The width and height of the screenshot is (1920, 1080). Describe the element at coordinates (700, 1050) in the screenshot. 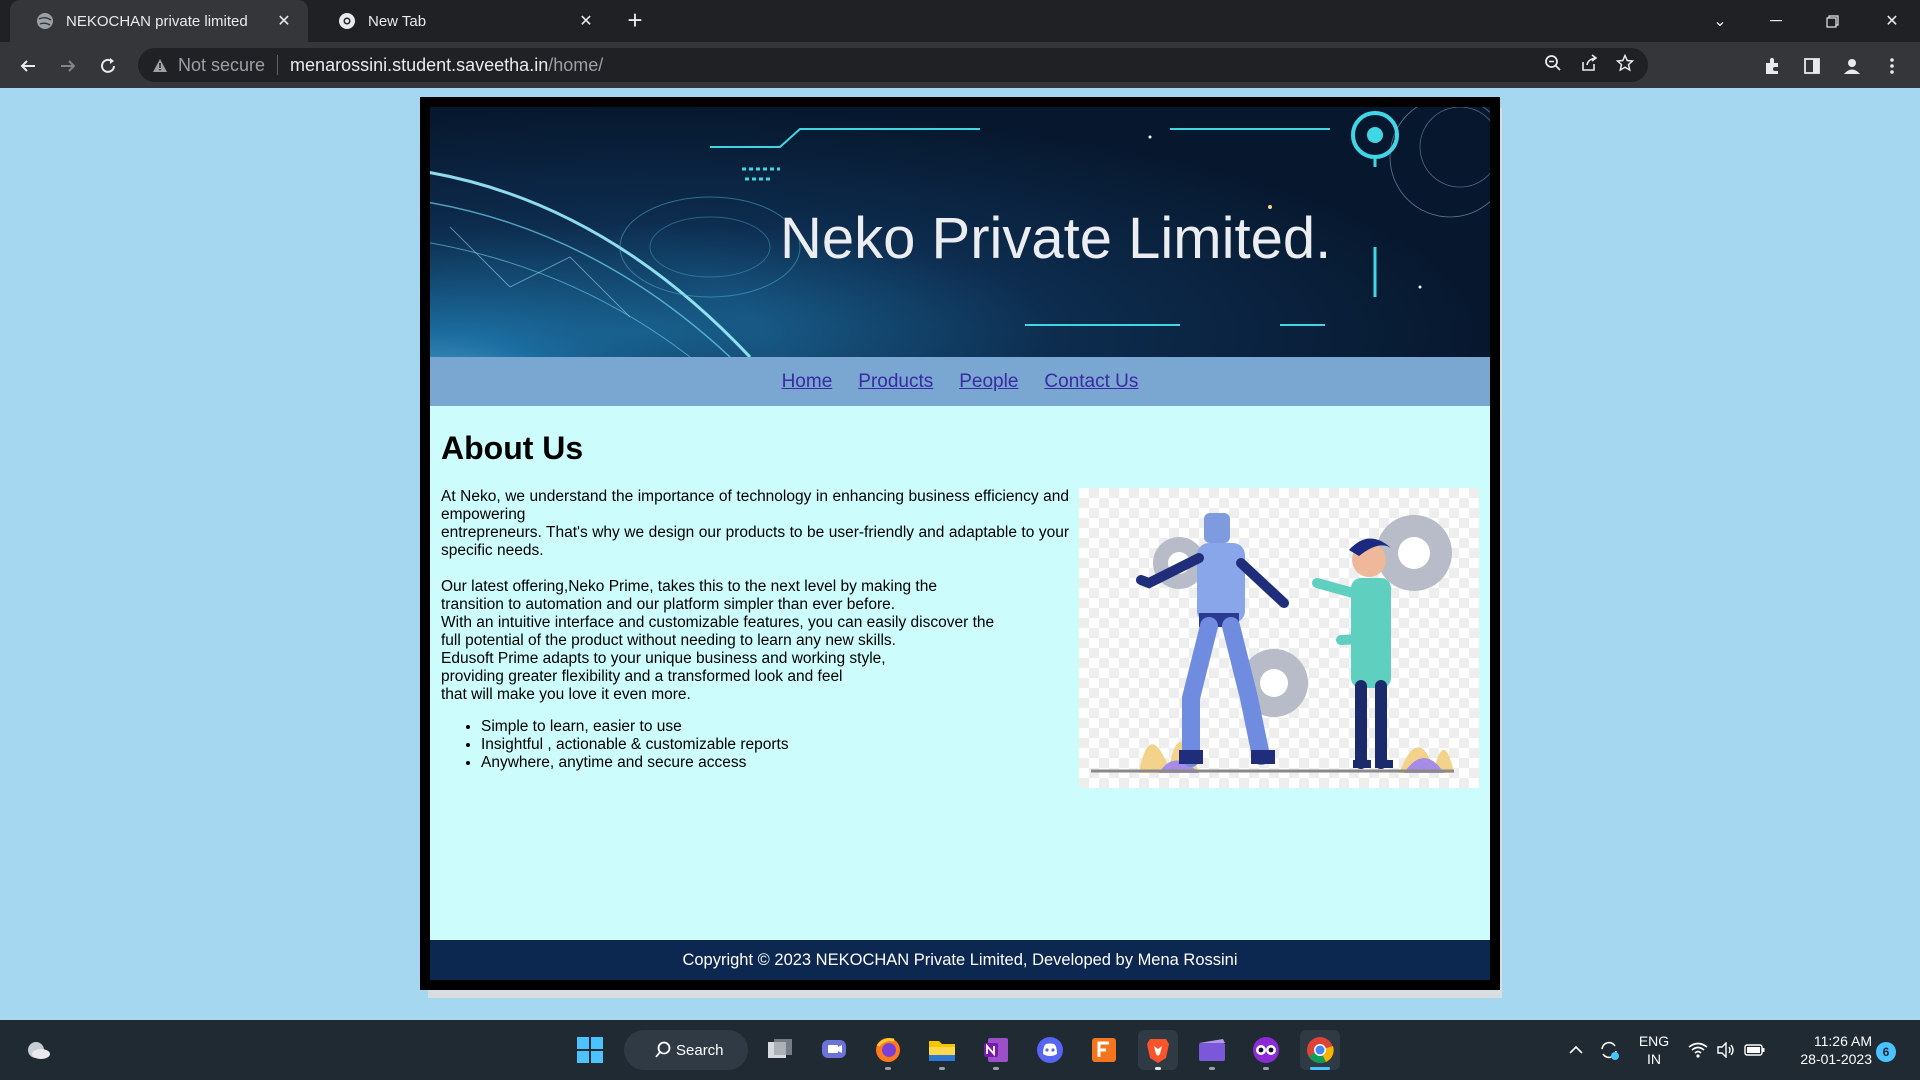

I see `search-label: Search` at that location.